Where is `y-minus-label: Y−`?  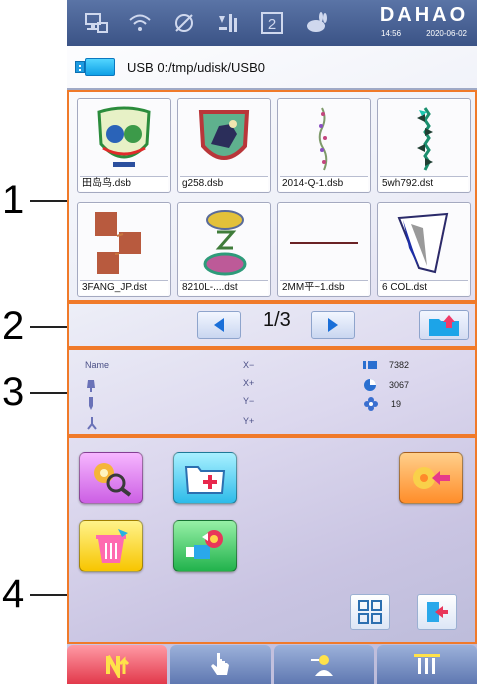
y-minus-label: Y− is located at coordinates (249, 401).